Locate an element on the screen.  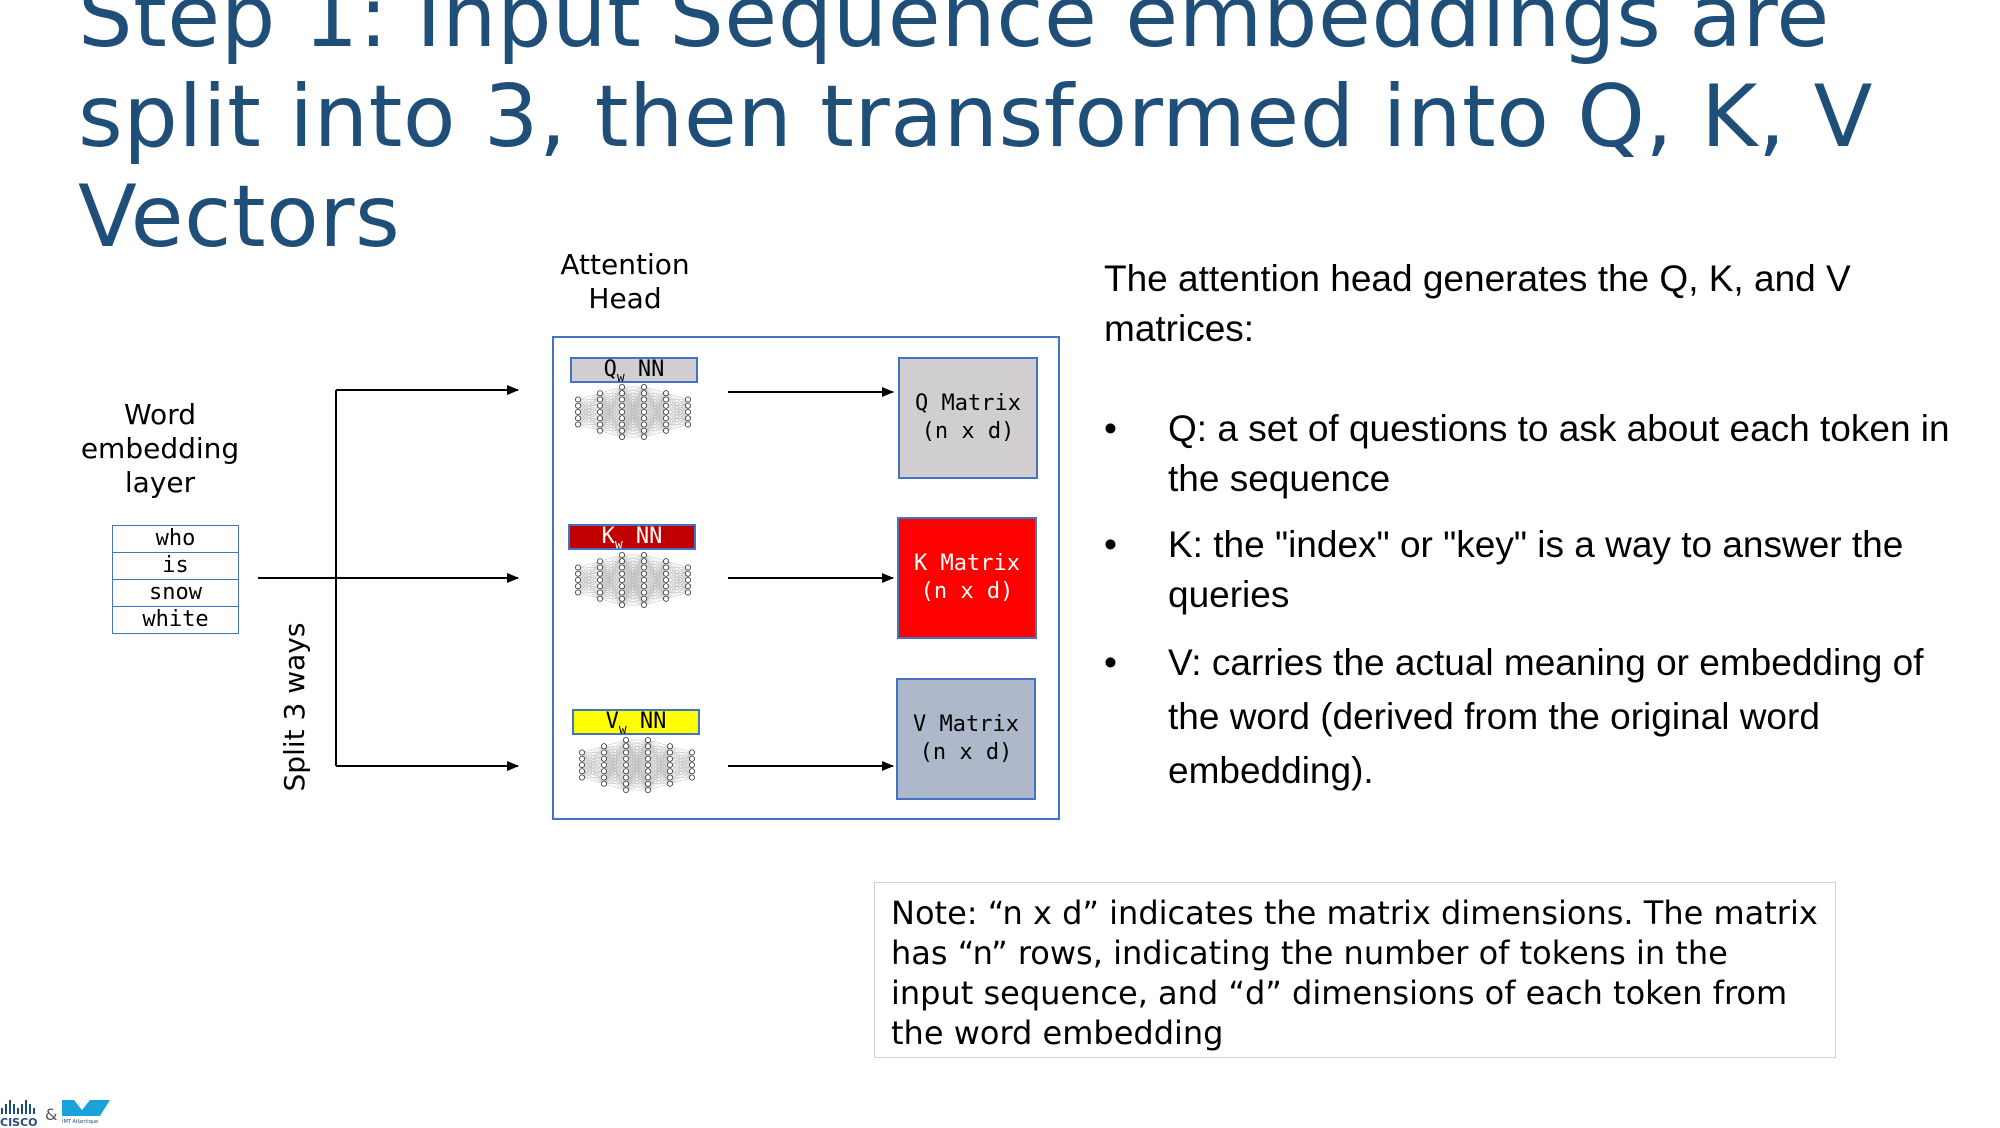
k-nn-label: Kw NN is located at coordinates (632, 538).